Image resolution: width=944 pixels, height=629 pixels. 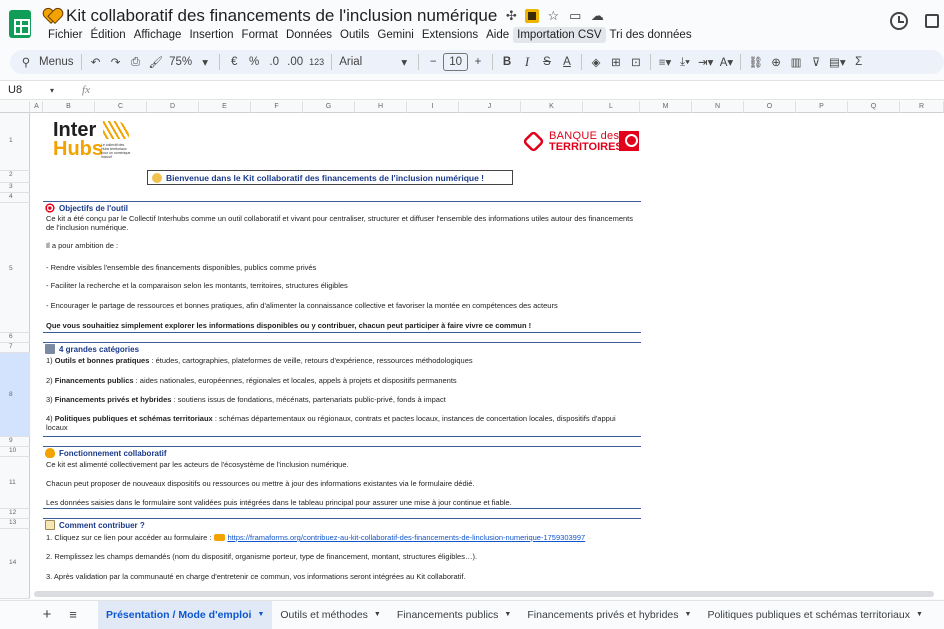 What do you see at coordinates (776, 62) in the screenshot?
I see `insert-comment-icon: ⊕` at bounding box center [776, 62].